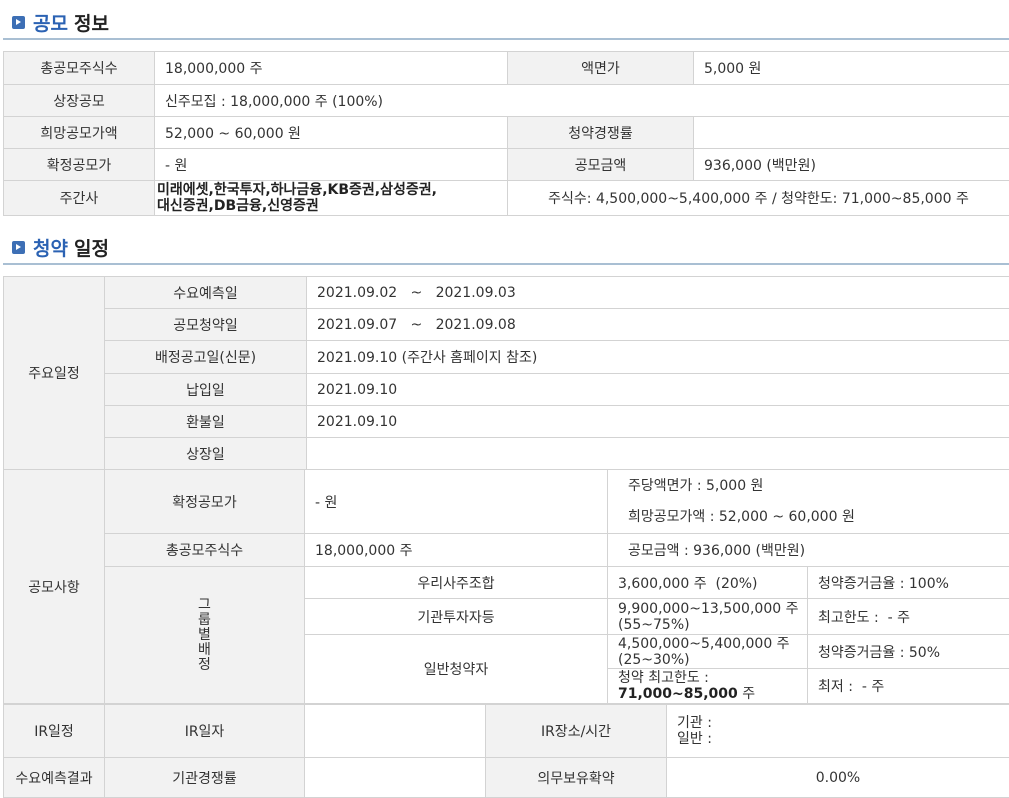 The width and height of the screenshot is (1009, 798). Describe the element at coordinates (54, 587) in the screenshot. I see `offering-label: 공모사항` at that location.